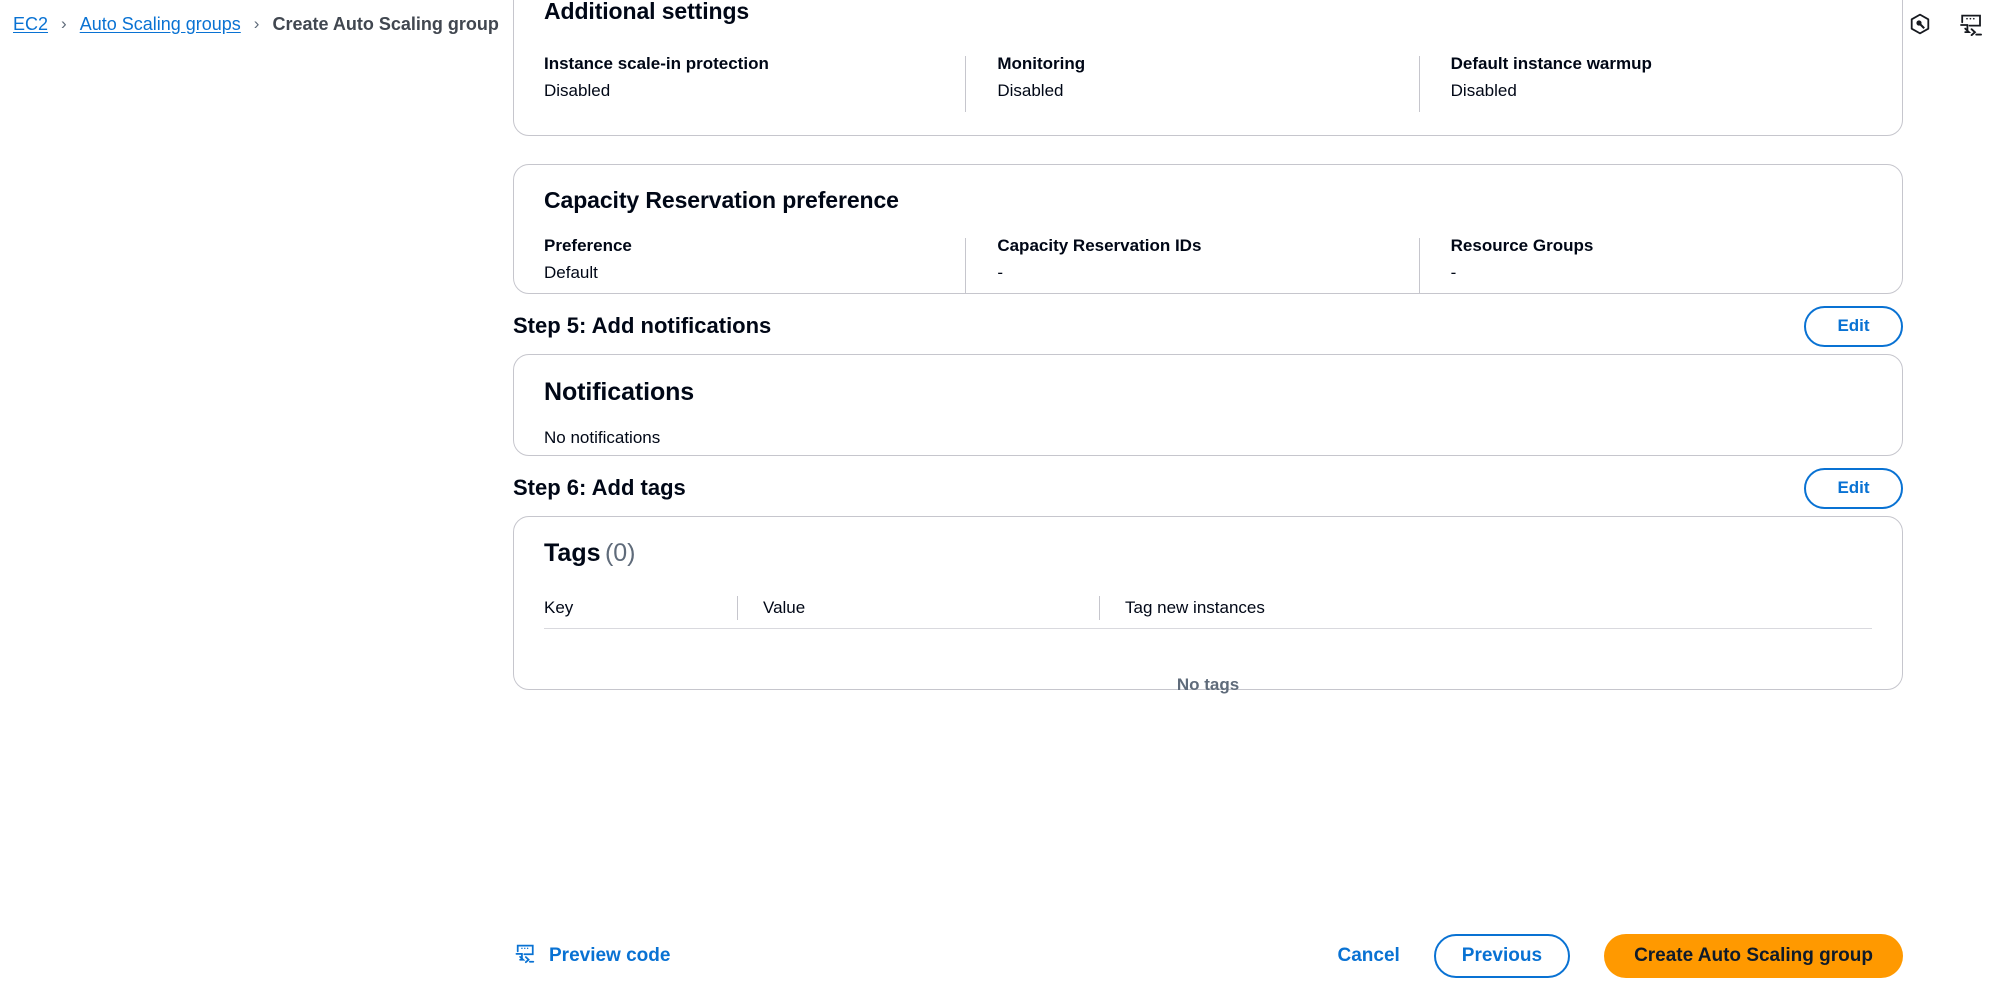  Describe the element at coordinates (1041, 63) in the screenshot. I see `attribute-label: Monitoring` at that location.